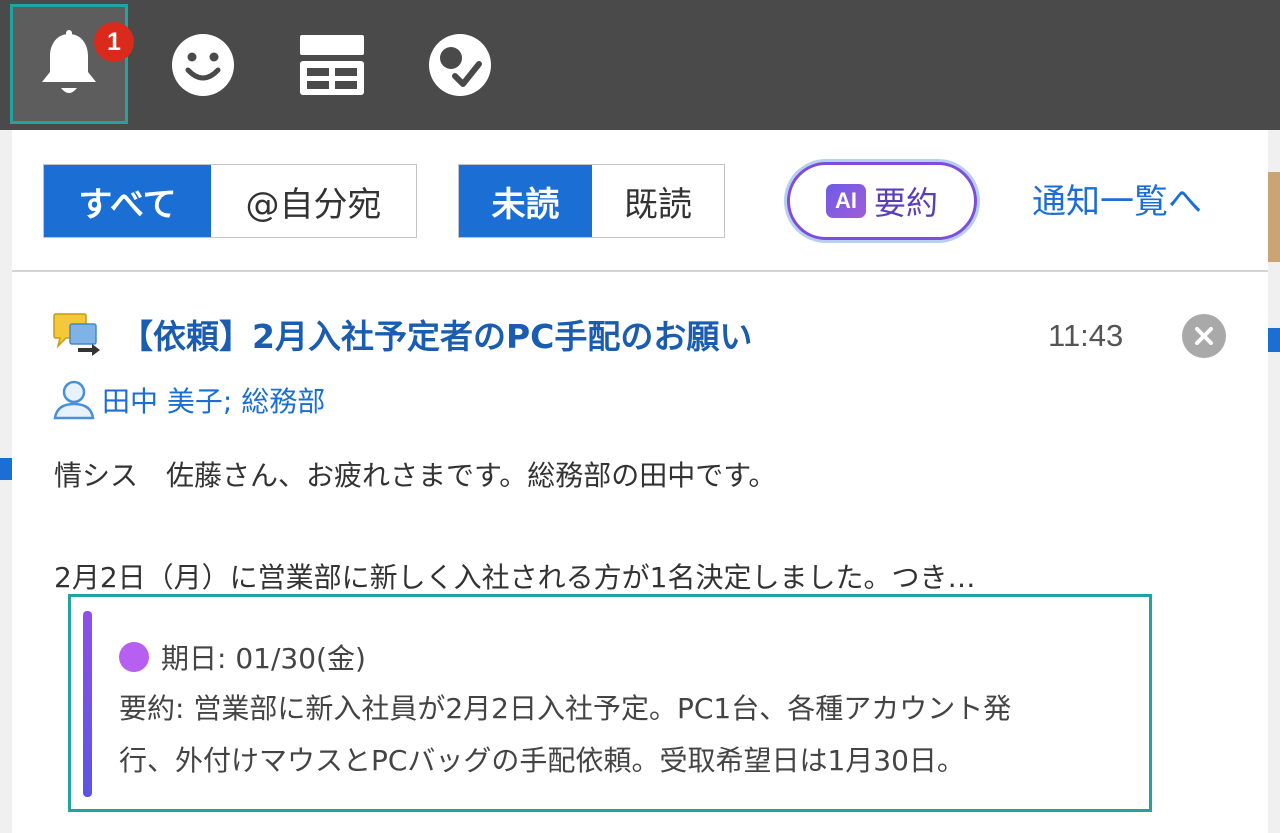  I want to click on presence-button, so click(460, 65).